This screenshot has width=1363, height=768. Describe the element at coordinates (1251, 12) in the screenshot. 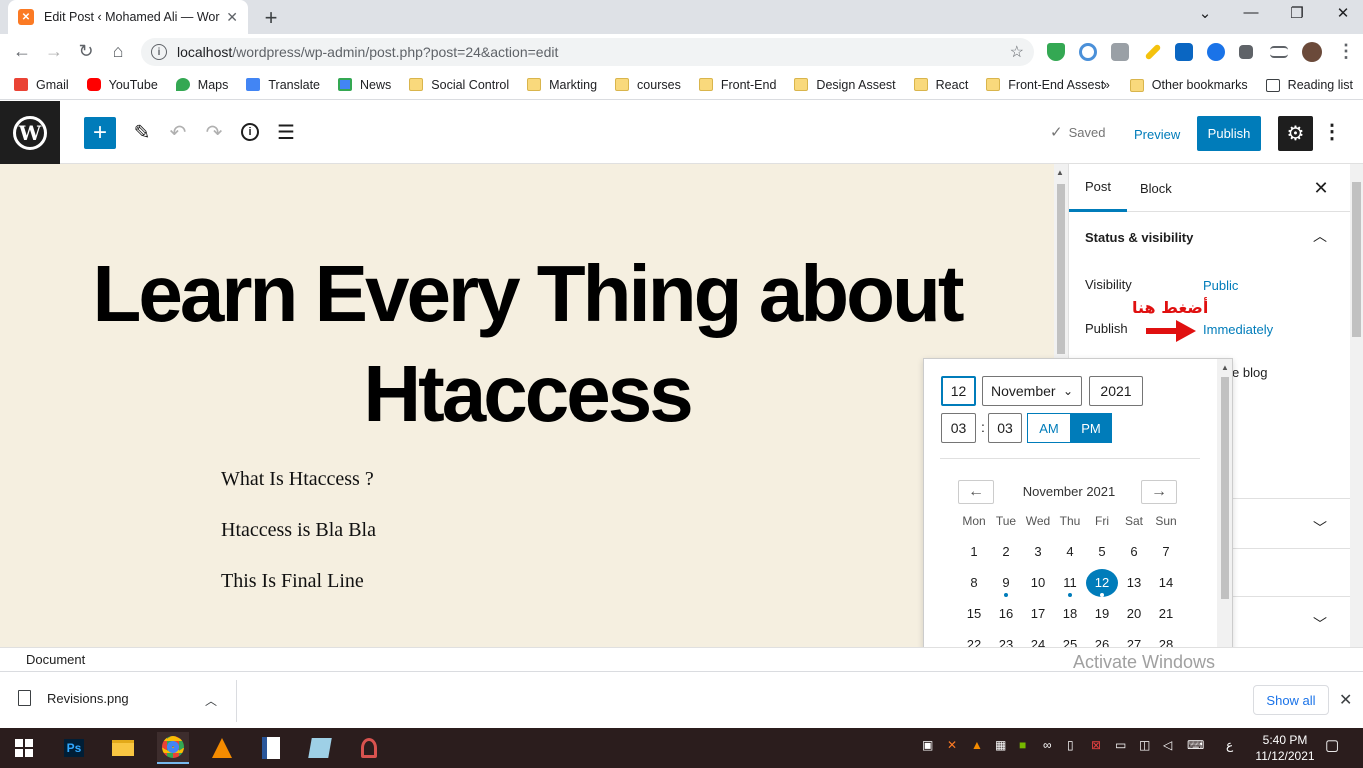

I see `minimize-icon: —` at that location.